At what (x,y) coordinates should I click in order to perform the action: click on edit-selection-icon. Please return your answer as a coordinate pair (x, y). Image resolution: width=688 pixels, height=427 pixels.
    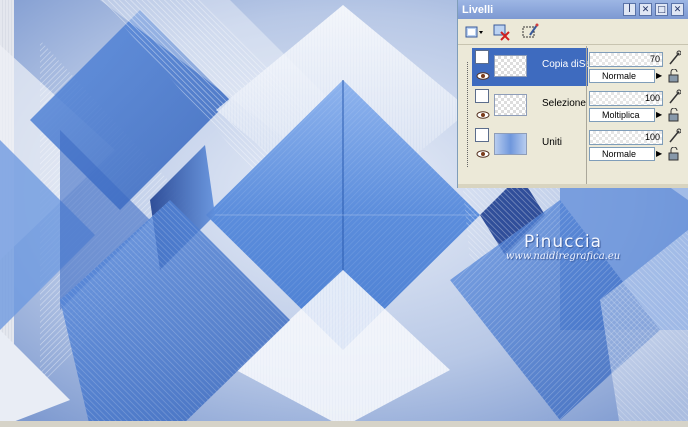
    Looking at the image, I should click on (530, 30).